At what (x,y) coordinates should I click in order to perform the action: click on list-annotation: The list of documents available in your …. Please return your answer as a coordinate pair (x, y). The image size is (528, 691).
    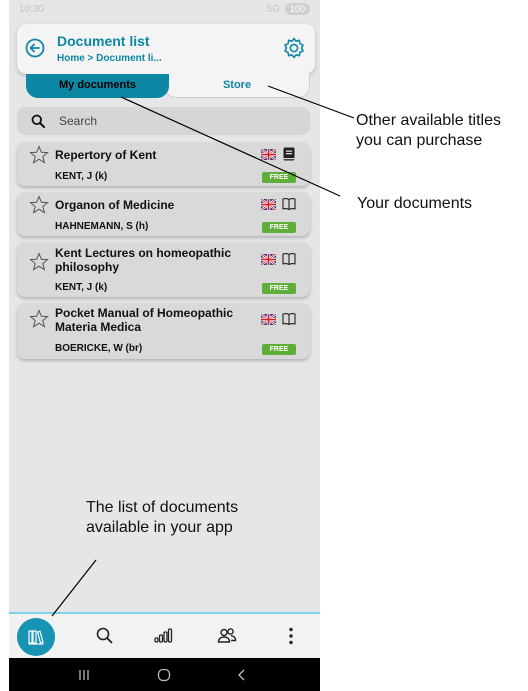
    Looking at the image, I should click on (162, 517).